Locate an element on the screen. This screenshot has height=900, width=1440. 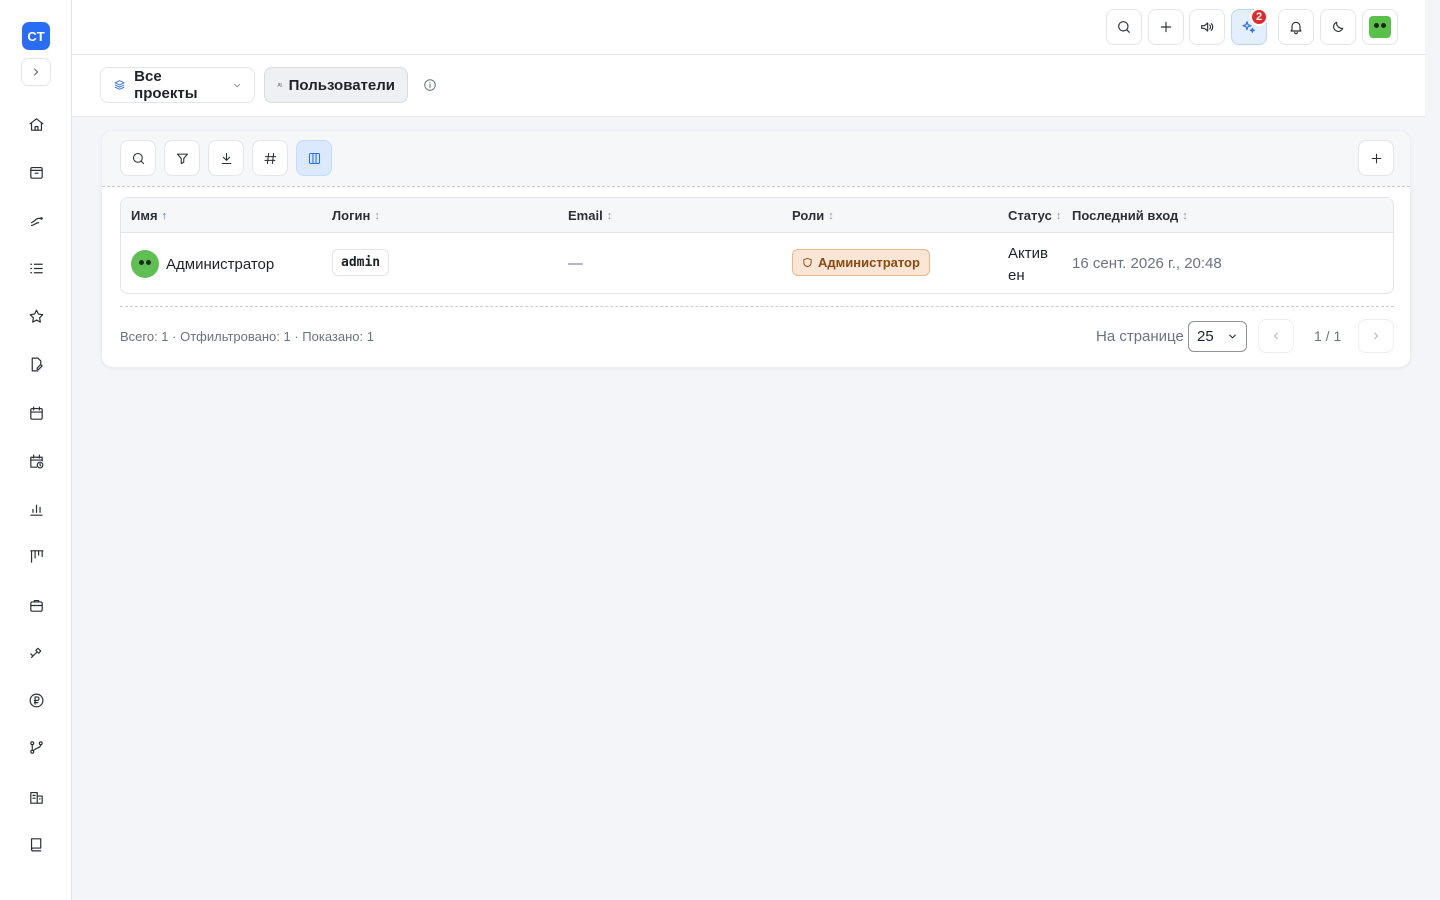
moon-icon is located at coordinates (1338, 26).